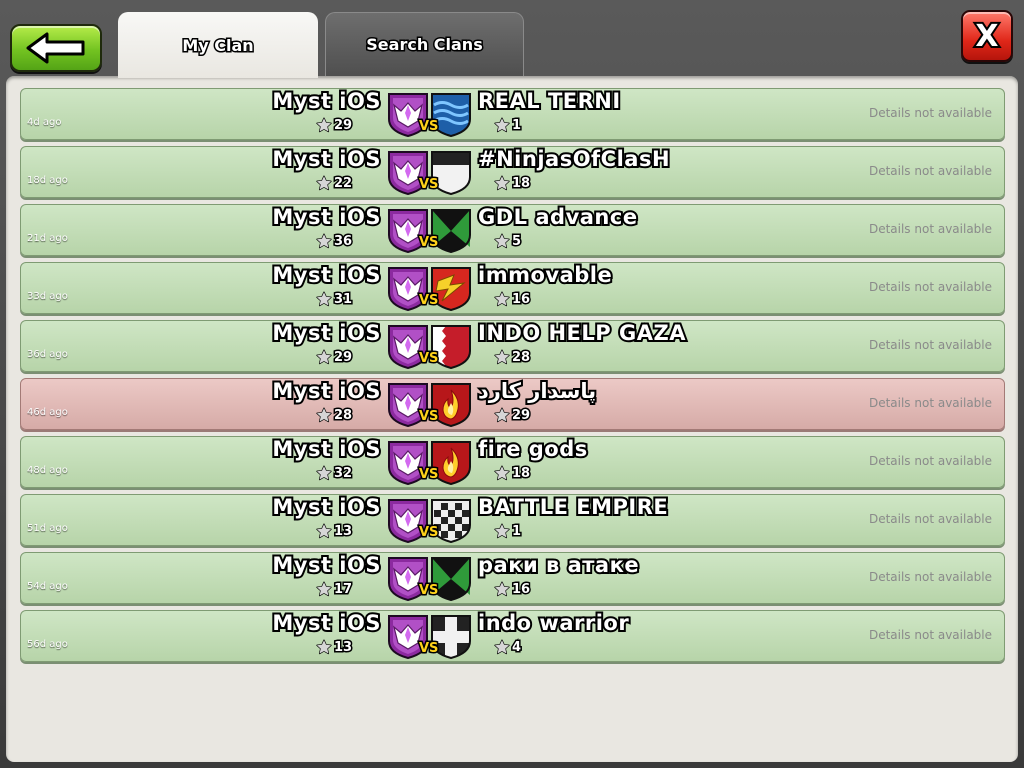 This screenshot has width=1024, height=768. Describe the element at coordinates (581, 333) in the screenshot. I see `enemy-clan-name: INDO HELP GAZA` at that location.